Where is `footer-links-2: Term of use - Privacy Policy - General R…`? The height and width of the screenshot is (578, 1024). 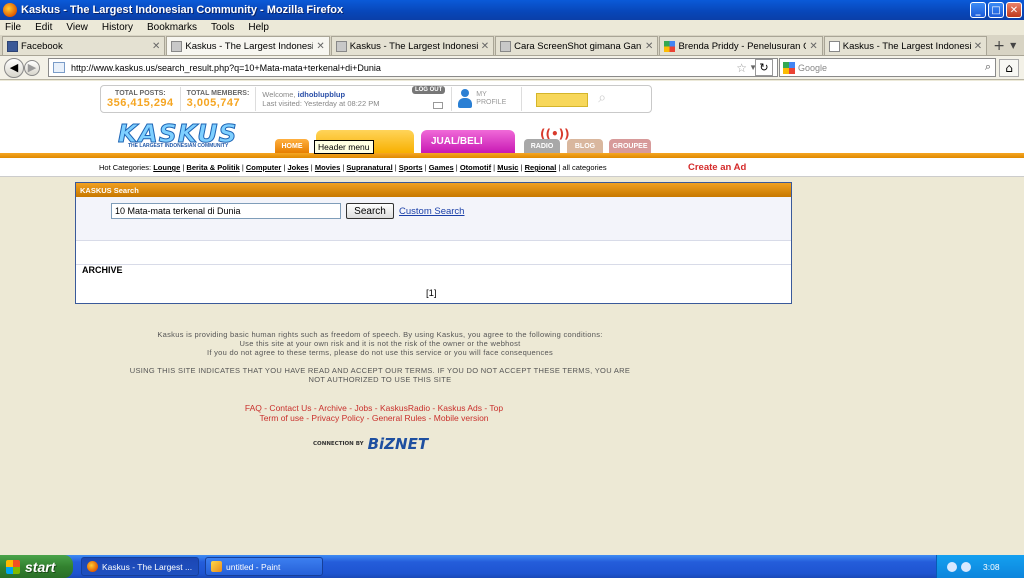 footer-links-2: Term of use - Privacy Policy - General R… is located at coordinates (374, 418).